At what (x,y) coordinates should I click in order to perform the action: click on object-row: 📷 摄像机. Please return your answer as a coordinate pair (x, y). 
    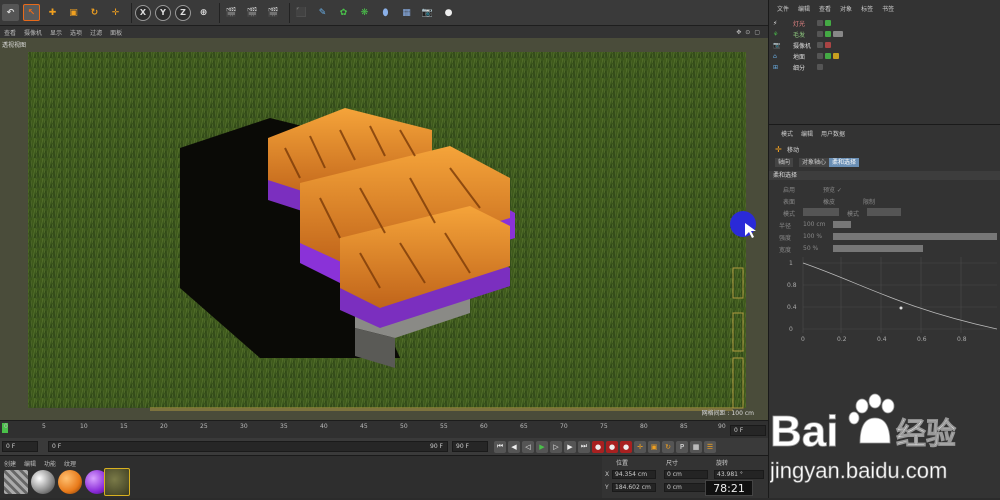
    Looking at the image, I should click on (885, 45).